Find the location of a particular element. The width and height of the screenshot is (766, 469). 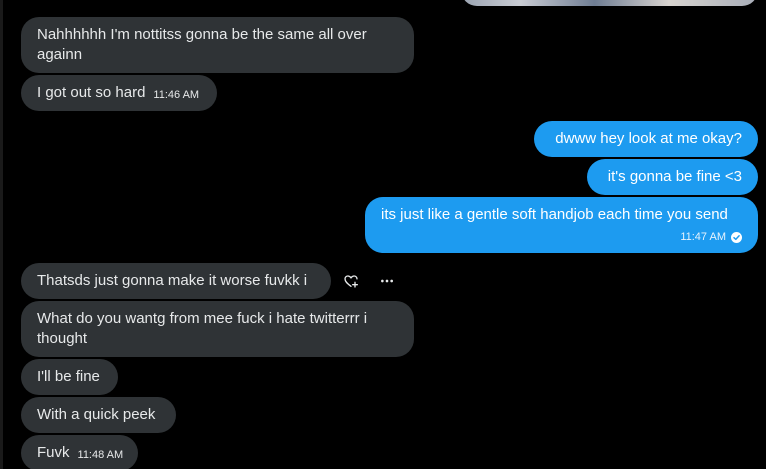

message-bubble-outgoing: it's gonna be fine <3 is located at coordinates (672, 177).